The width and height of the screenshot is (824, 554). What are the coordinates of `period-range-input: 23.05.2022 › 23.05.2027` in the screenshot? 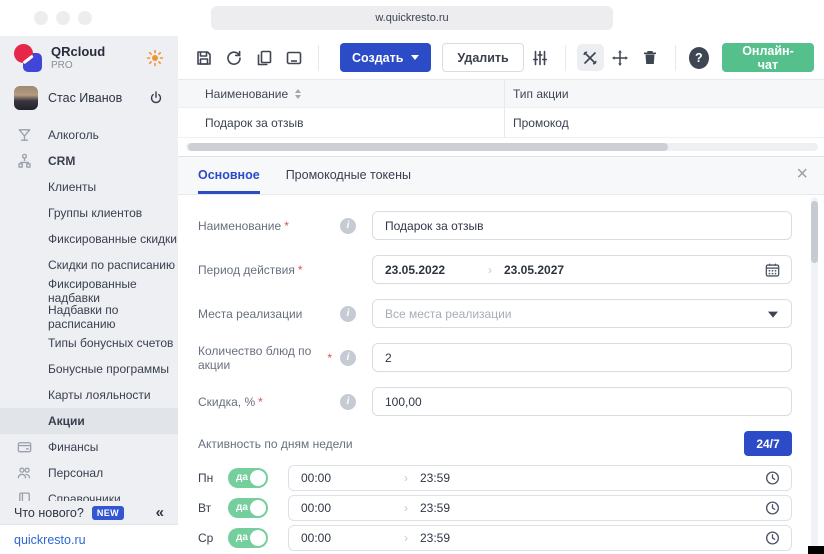 It's located at (582, 269).